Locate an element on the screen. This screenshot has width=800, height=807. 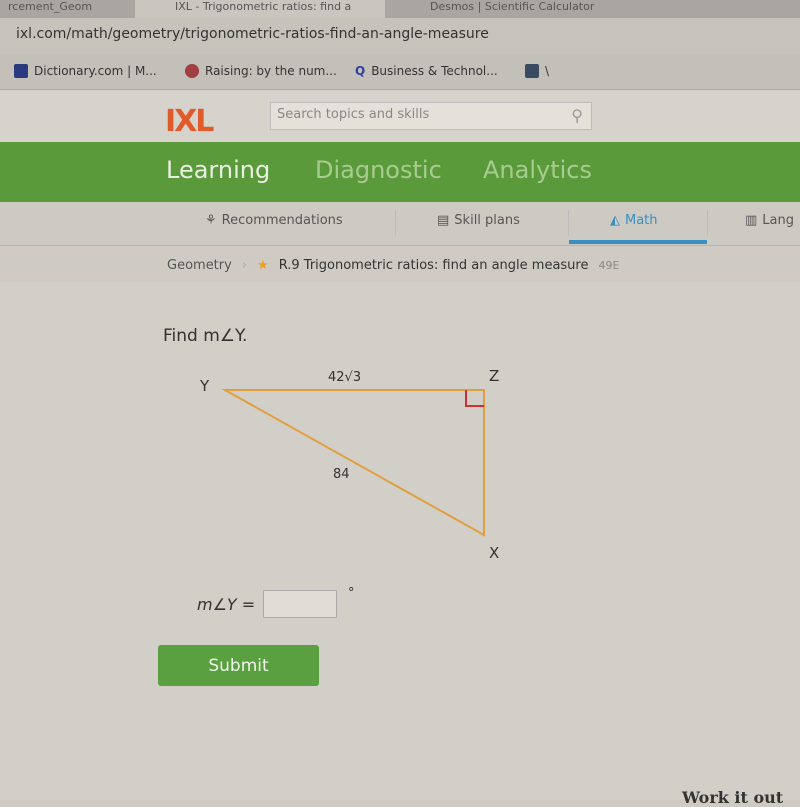
answer-row: m∠Y = is located at coordinates (267, 604).